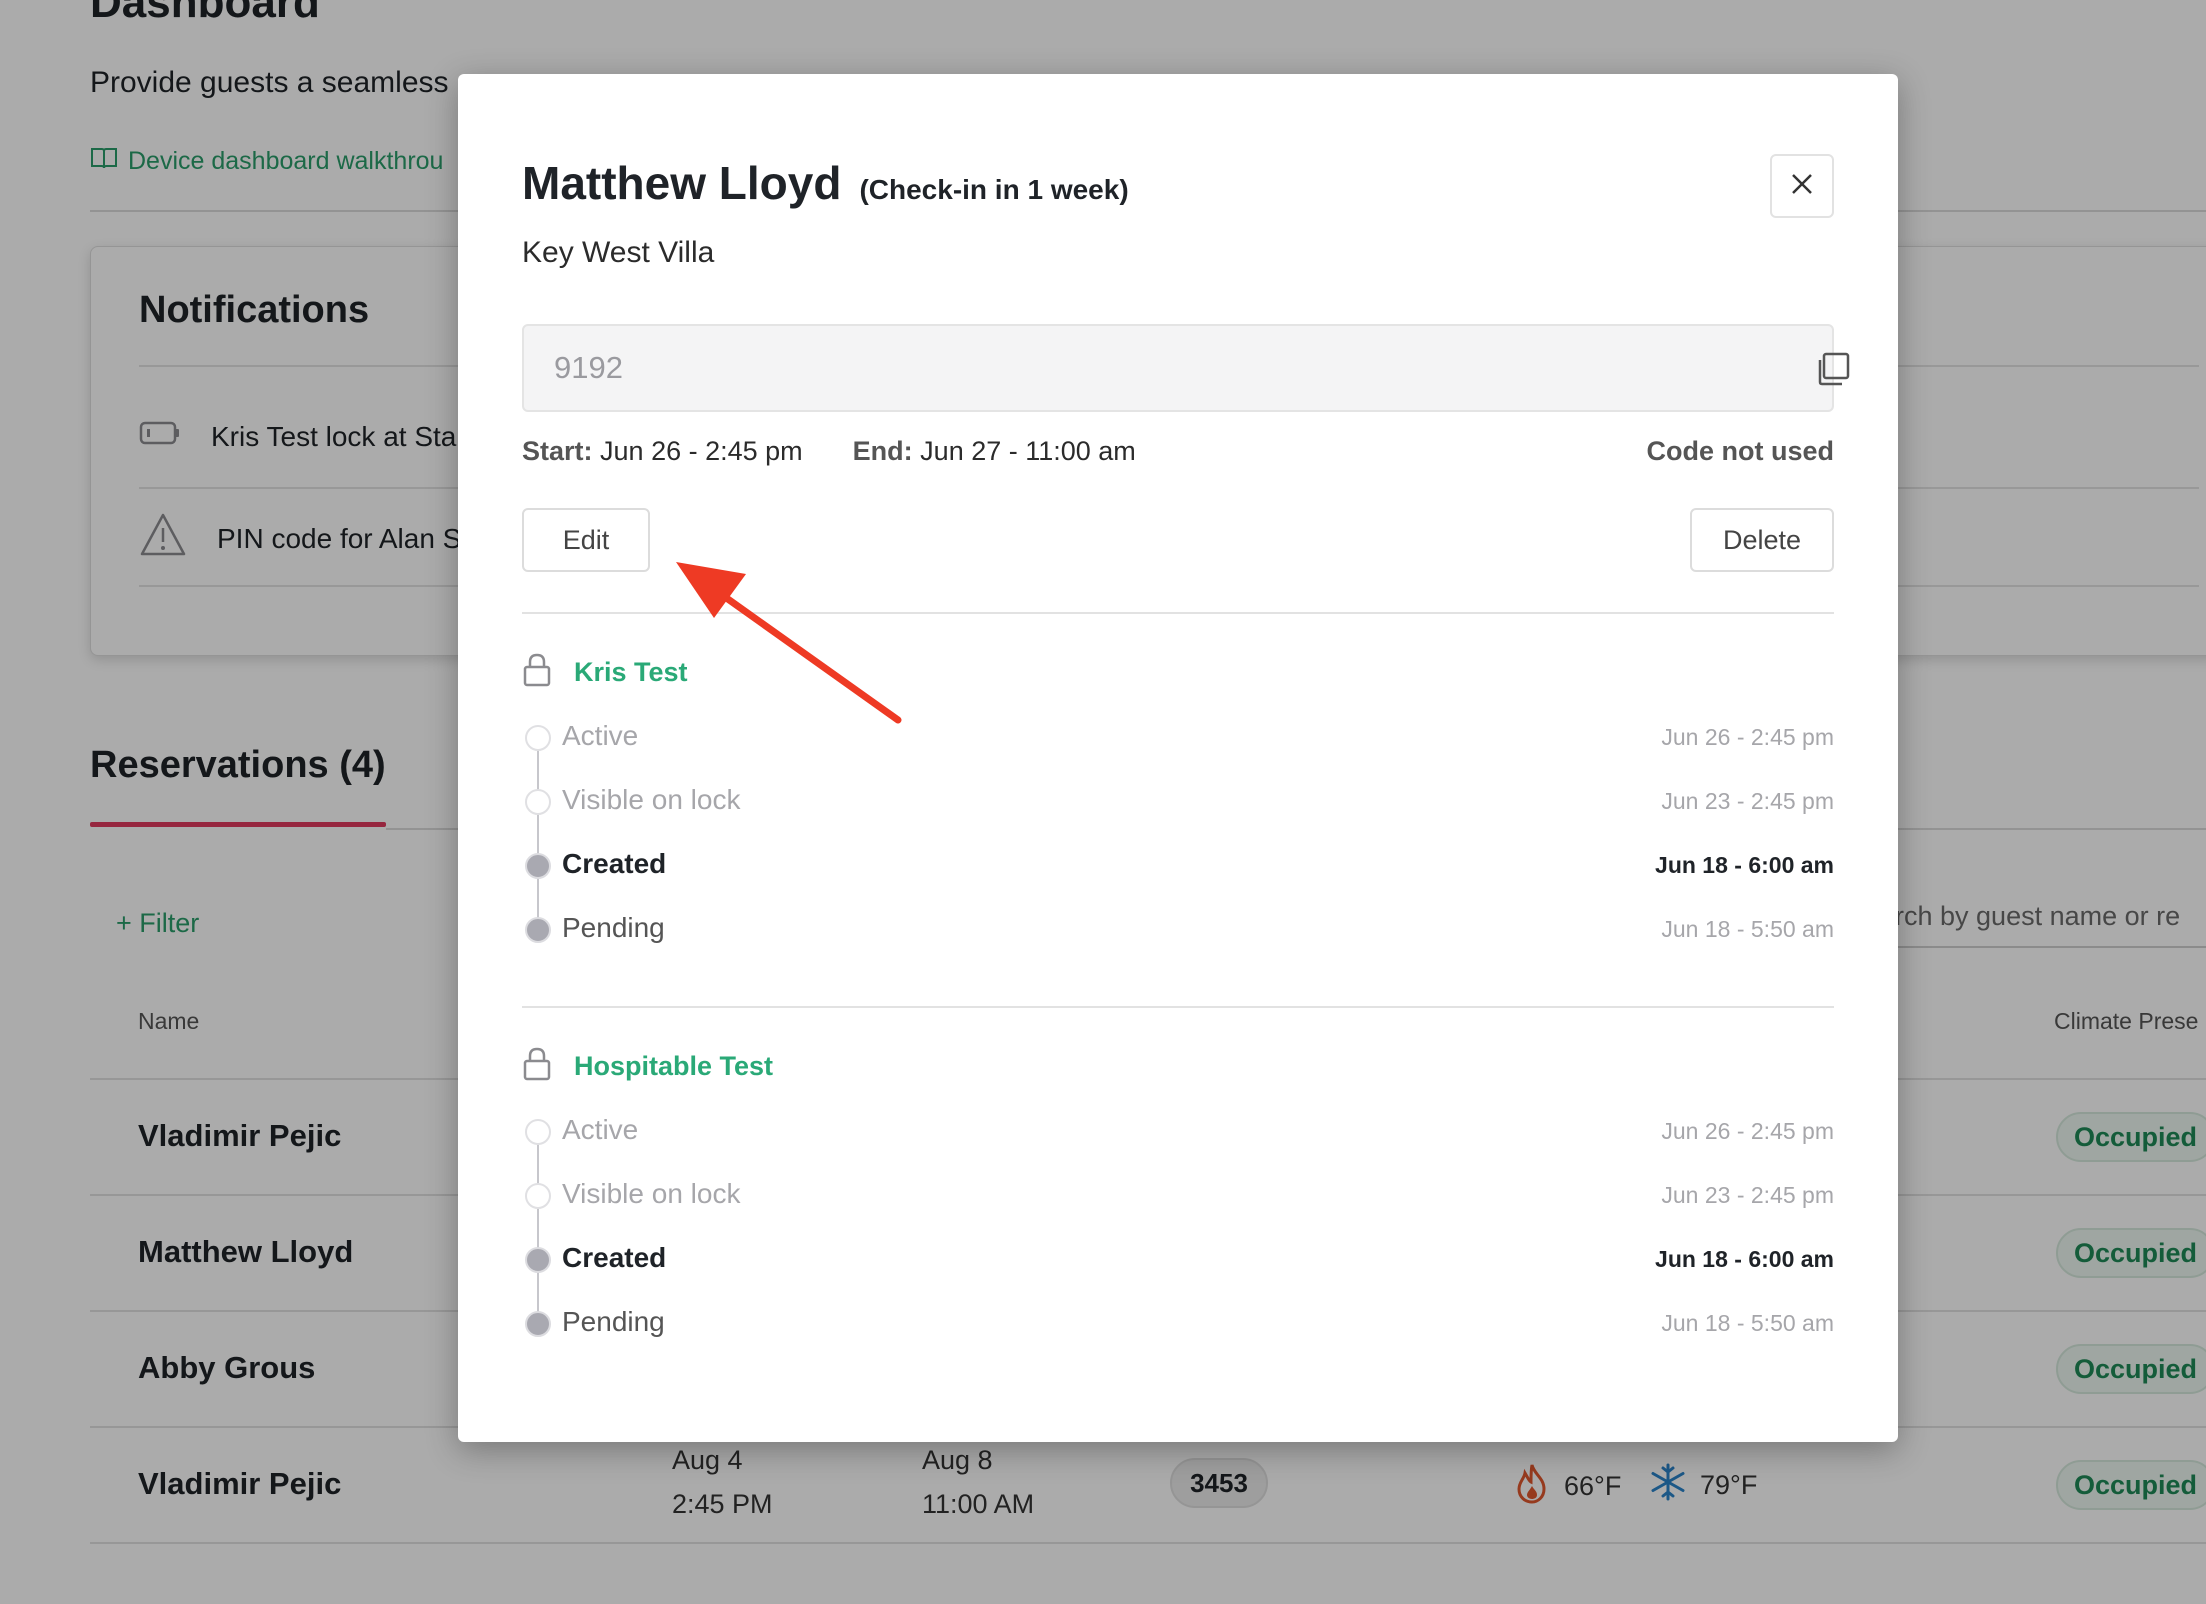 This screenshot has width=2206, height=1604. Describe the element at coordinates (618, 252) in the screenshot. I see `property-name: Key West Villa` at that location.